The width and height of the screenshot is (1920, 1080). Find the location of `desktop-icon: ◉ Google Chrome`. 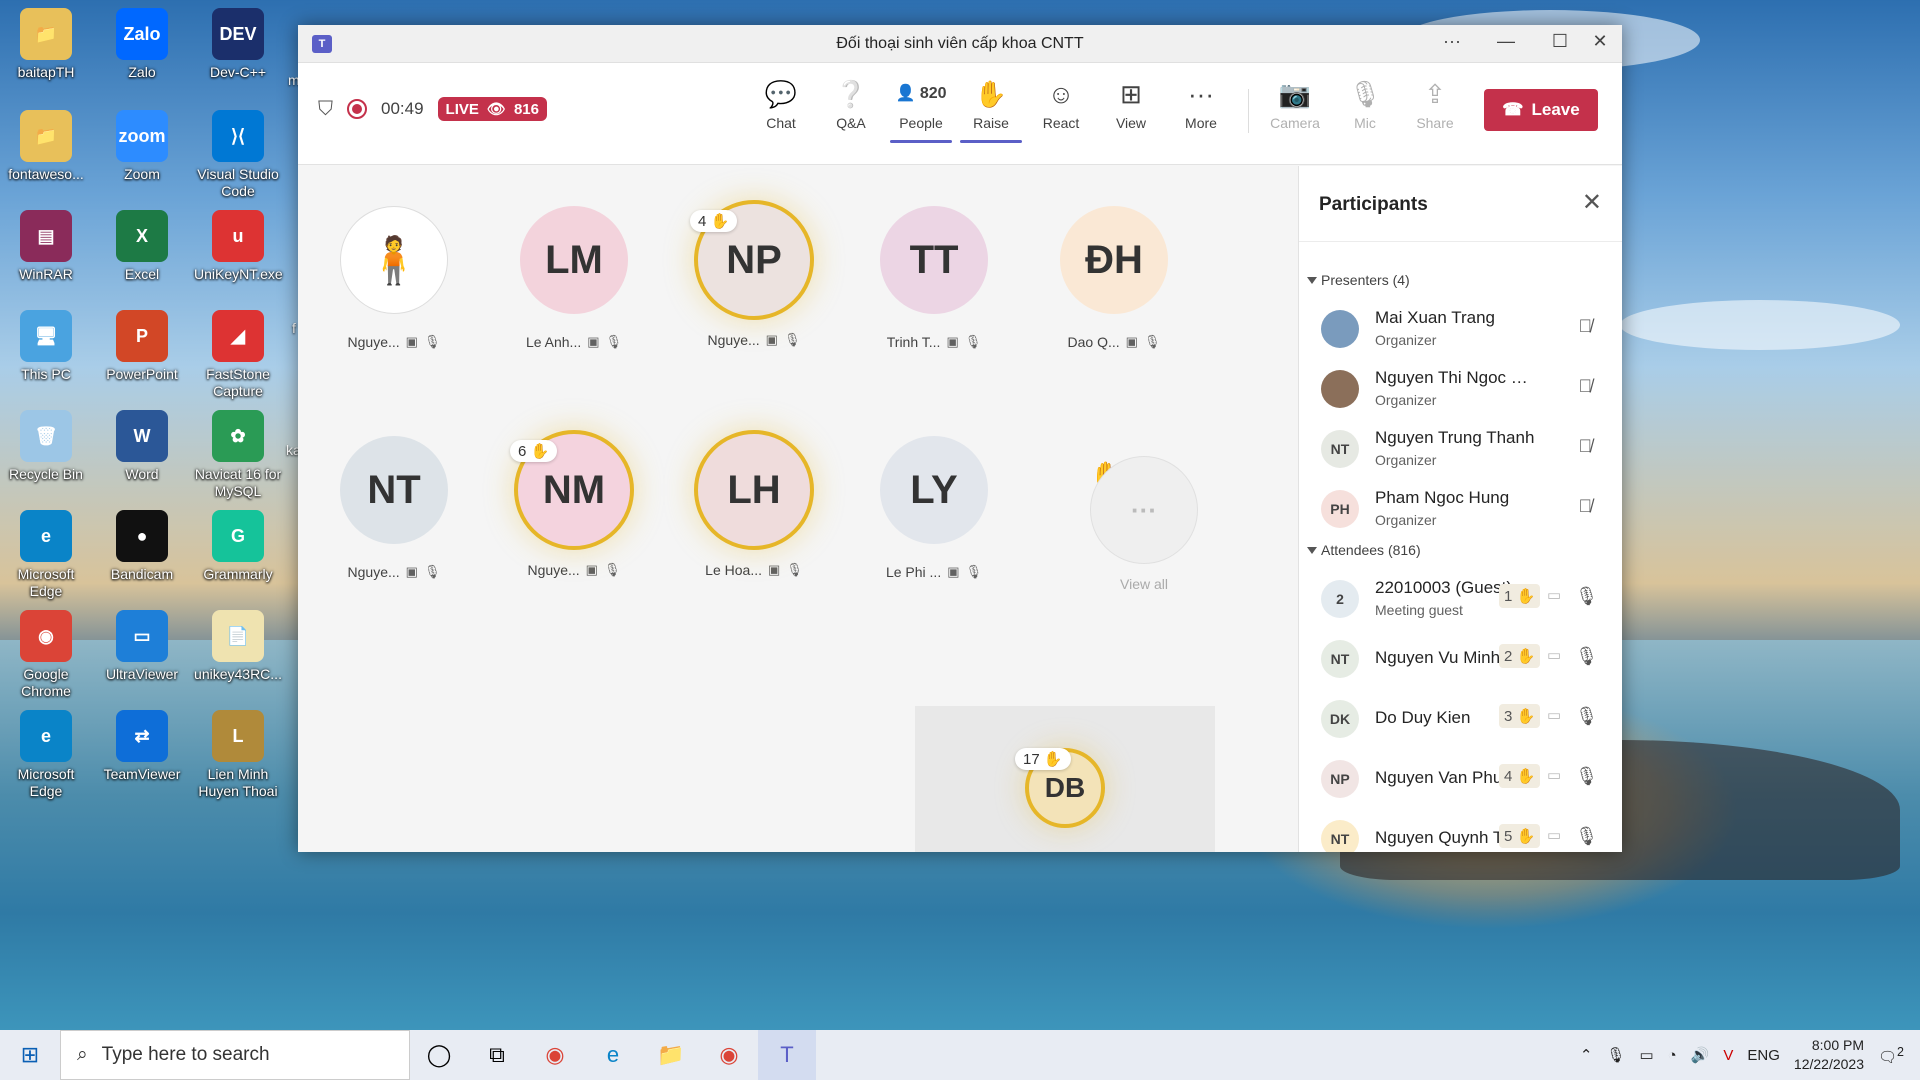

desktop-icon: ◉ Google Chrome is located at coordinates (46, 655).